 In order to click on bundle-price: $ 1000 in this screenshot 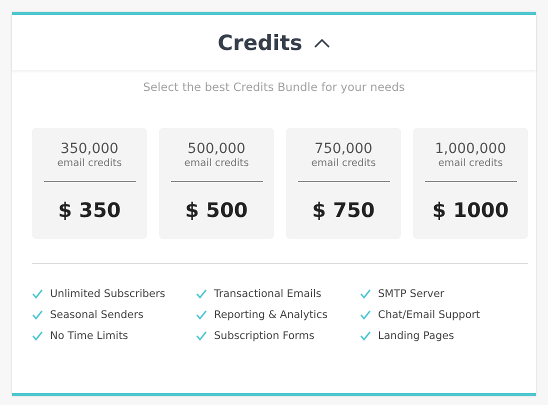, I will do `click(470, 210)`.